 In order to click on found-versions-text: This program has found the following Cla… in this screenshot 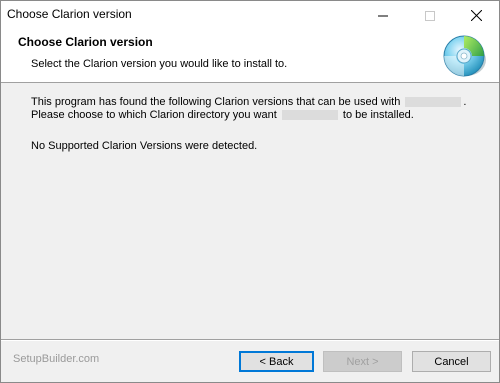, I will do `click(249, 102)`.